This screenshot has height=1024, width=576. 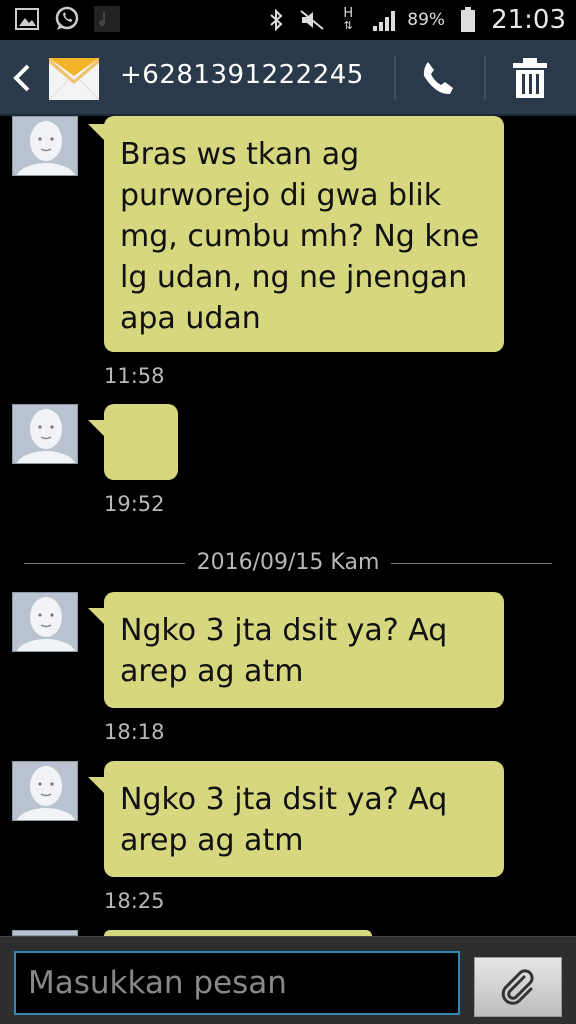 What do you see at coordinates (107, 19) in the screenshot?
I see `music-icon` at bounding box center [107, 19].